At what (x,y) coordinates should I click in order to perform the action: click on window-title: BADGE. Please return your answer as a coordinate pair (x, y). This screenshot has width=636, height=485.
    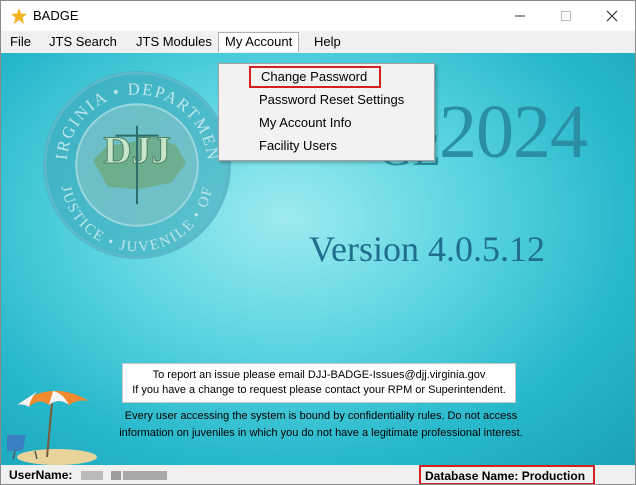
    Looking at the image, I should click on (56, 15).